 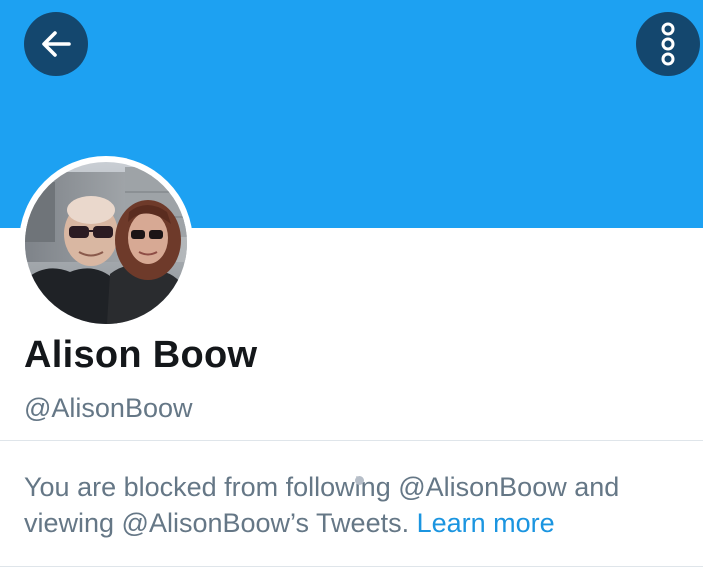 I want to click on arrow-left-icon, so click(x=56, y=44).